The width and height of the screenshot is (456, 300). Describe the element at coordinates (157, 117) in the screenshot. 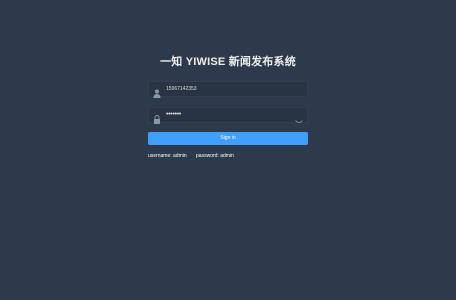

I see `lock-icon` at that location.